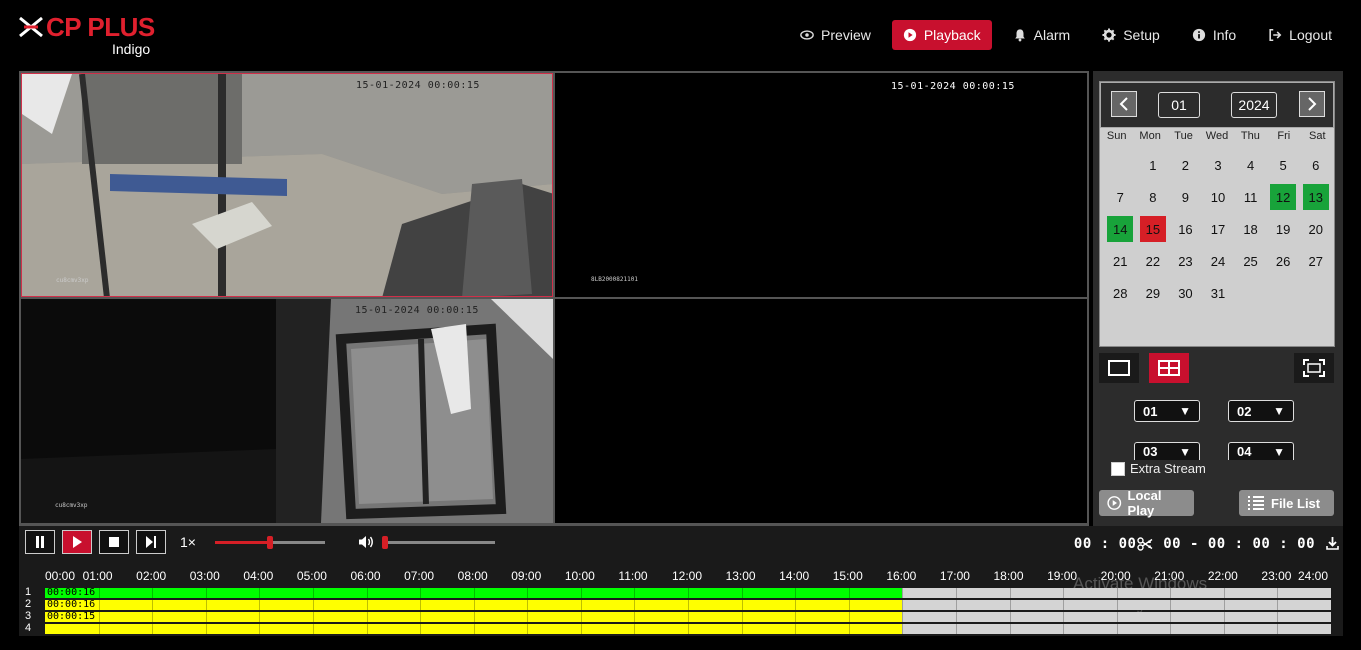 Image resolution: width=1361 pixels, height=650 pixels. I want to click on video-cell-2: 15-01-2024 00:00:15 8LB2000821101, so click(821, 185).